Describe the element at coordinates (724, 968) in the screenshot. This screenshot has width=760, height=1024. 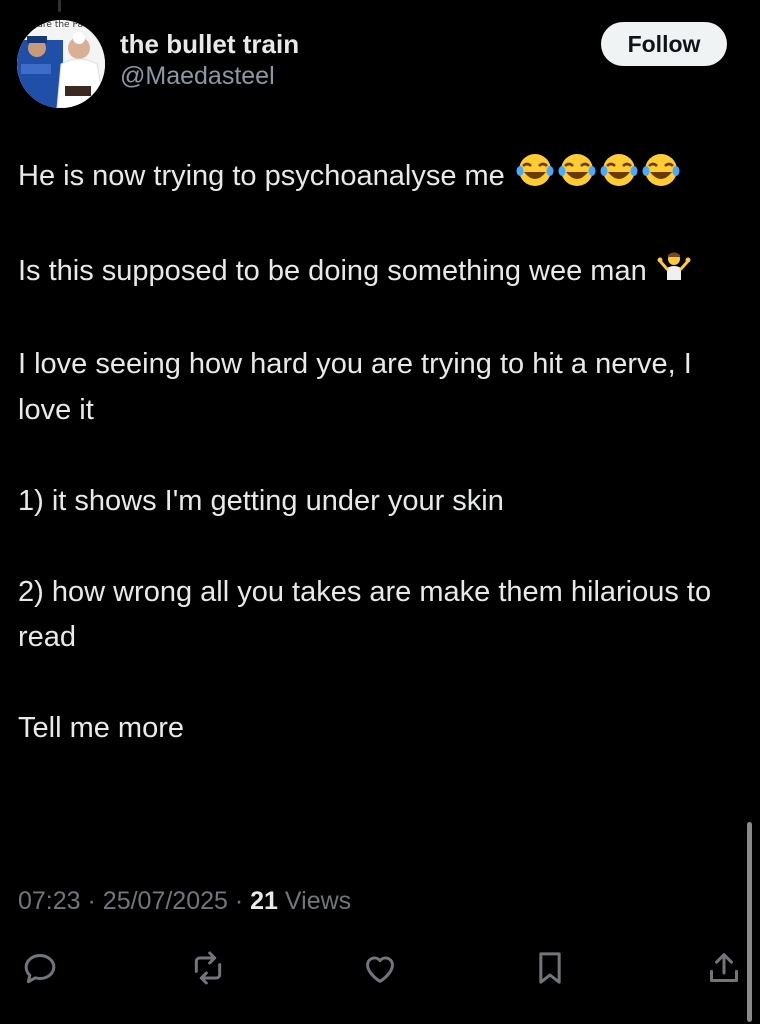
I see `share-icon` at that location.